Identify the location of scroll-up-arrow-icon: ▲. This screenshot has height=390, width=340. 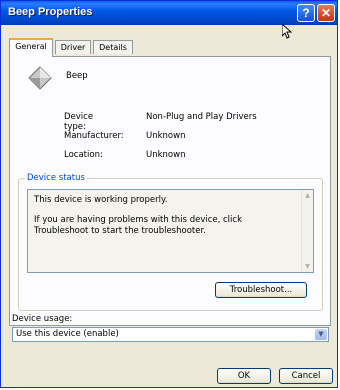
(307, 195).